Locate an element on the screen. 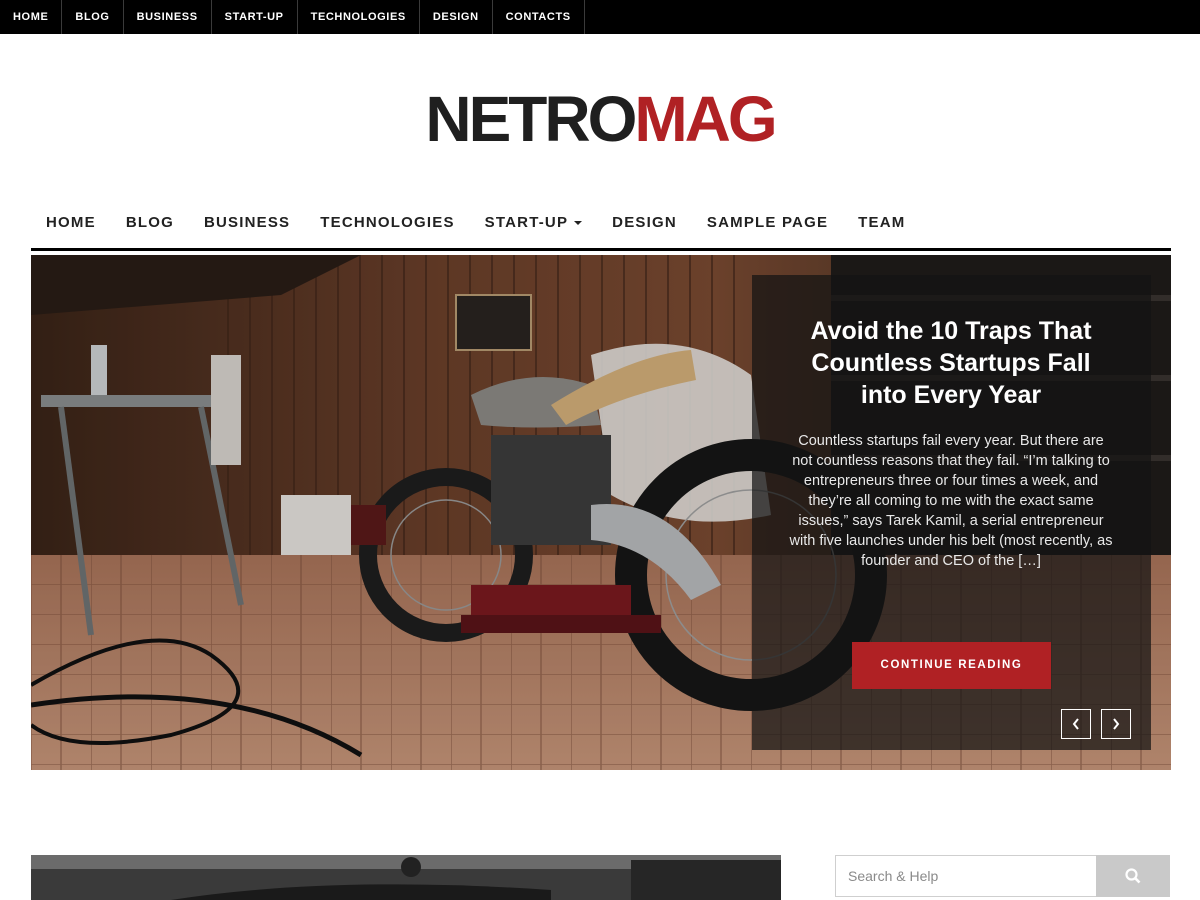  main-nav-start-up: START-UP is located at coordinates (534, 223).